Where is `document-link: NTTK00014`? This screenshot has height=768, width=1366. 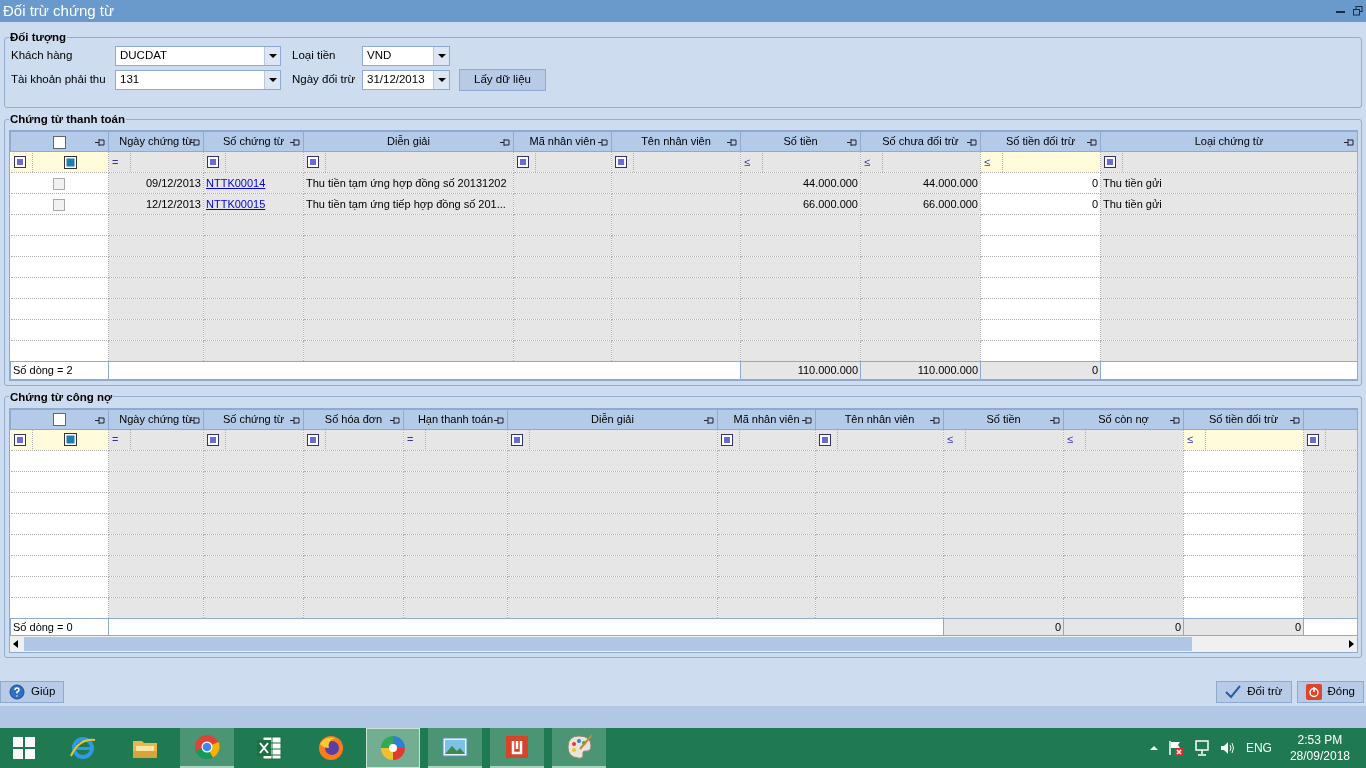
document-link: NTTK00014 is located at coordinates (236, 182).